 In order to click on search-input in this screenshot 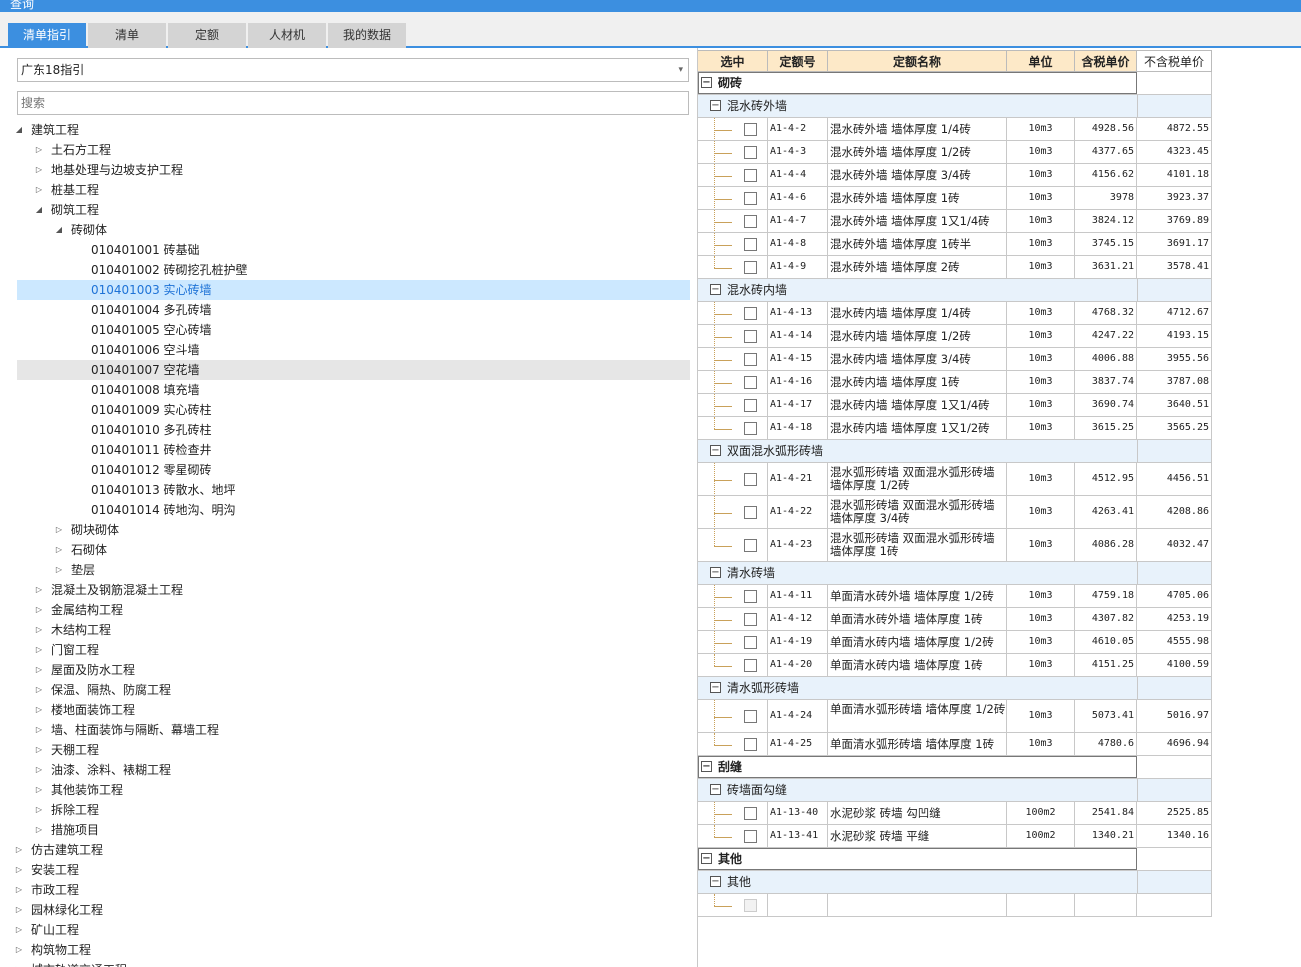, I will do `click(353, 103)`.